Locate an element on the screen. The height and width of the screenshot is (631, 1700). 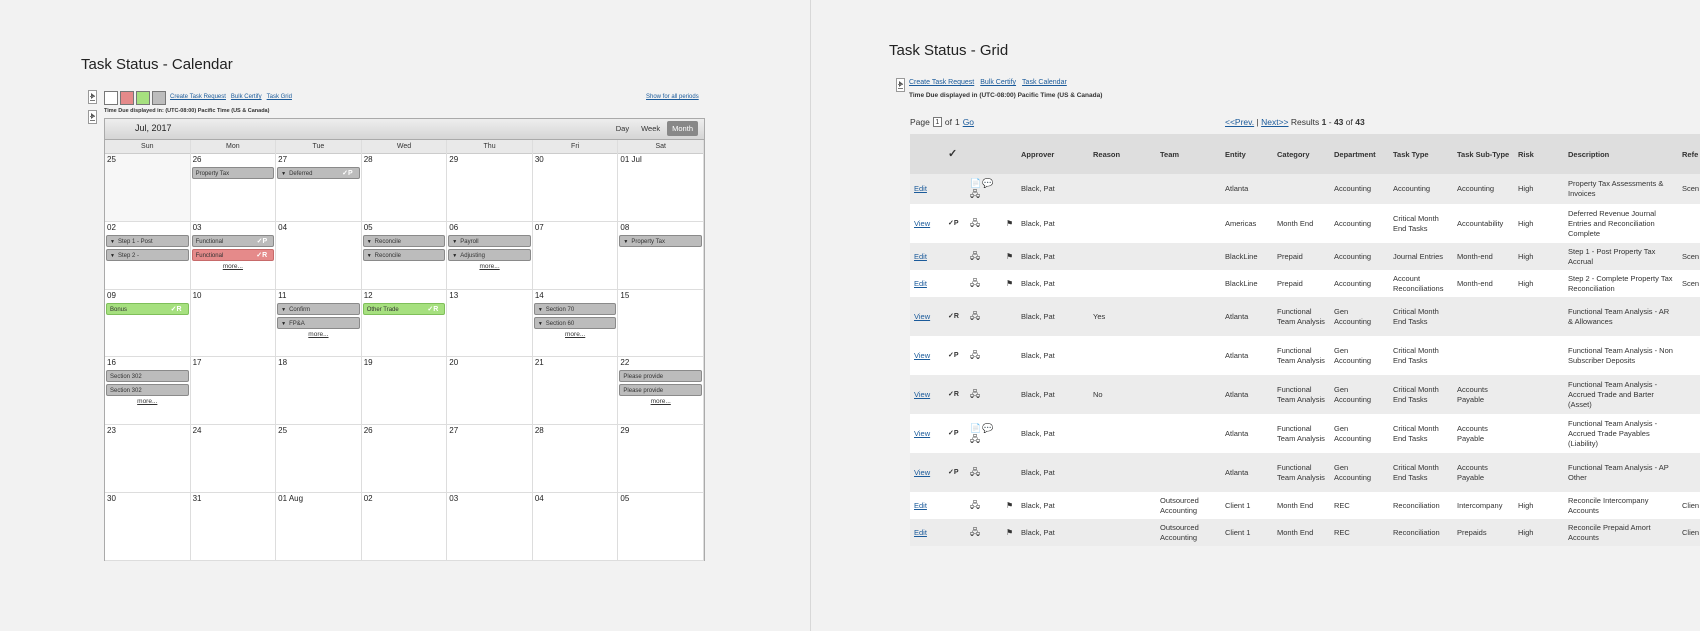
calendar-event: Bonus ✓R is located at coordinates (147, 308).